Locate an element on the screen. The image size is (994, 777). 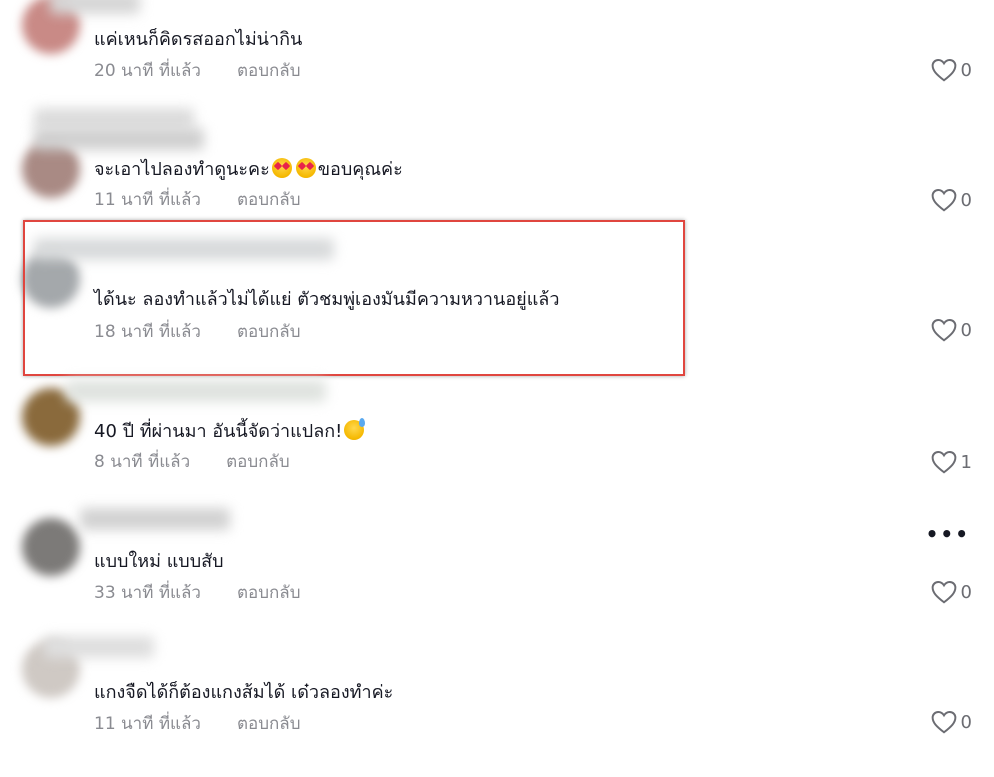
comment-text-part: ขอบคุณค่ะ is located at coordinates (360, 169).